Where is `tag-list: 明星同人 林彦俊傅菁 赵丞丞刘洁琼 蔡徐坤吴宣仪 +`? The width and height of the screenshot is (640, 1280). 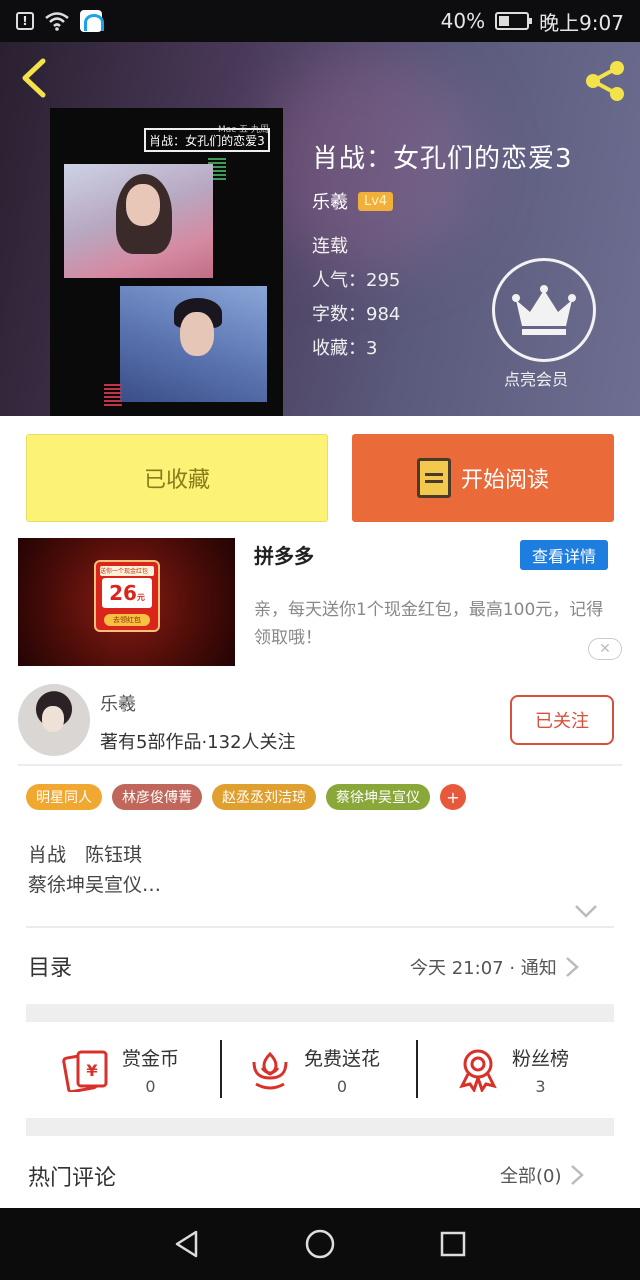 tag-list: 明星同人 林彦俊傅菁 赵丞丞刘洁琼 蔡徐坤吴宣仪 + is located at coordinates (246, 797).